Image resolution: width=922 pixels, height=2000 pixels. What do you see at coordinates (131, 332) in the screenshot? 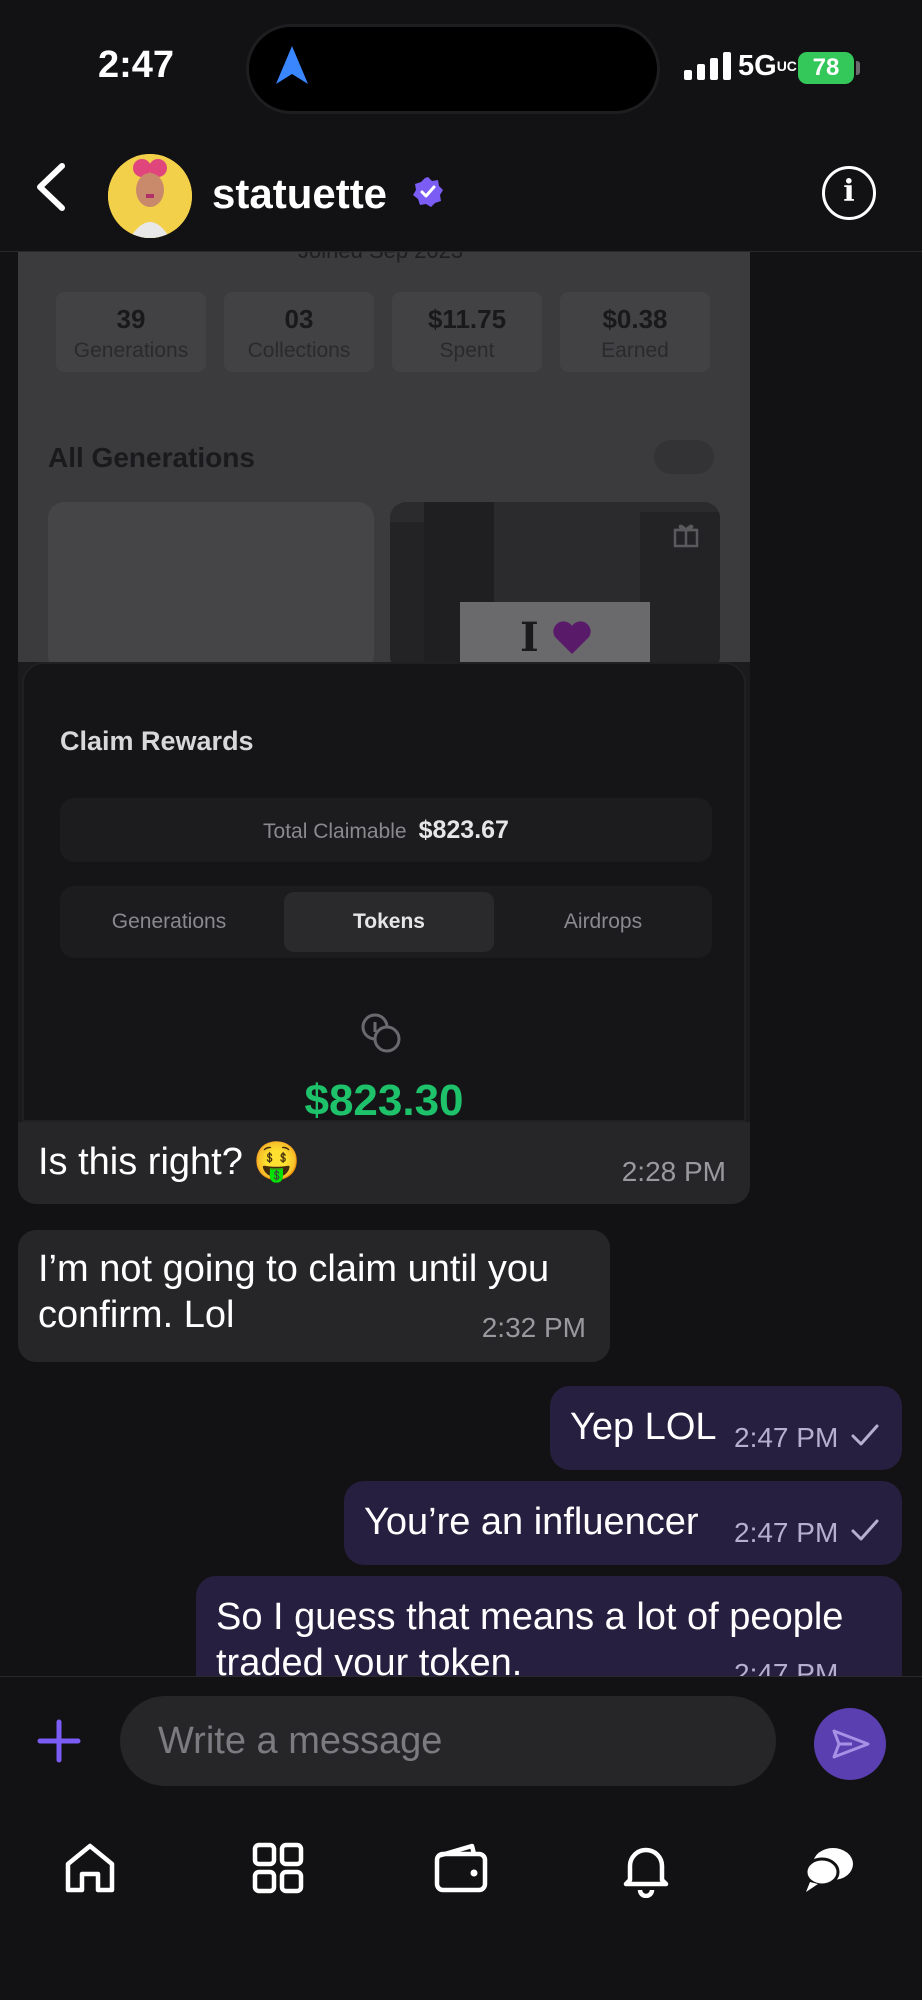
I see `stat-generations: 39 Generations` at bounding box center [131, 332].